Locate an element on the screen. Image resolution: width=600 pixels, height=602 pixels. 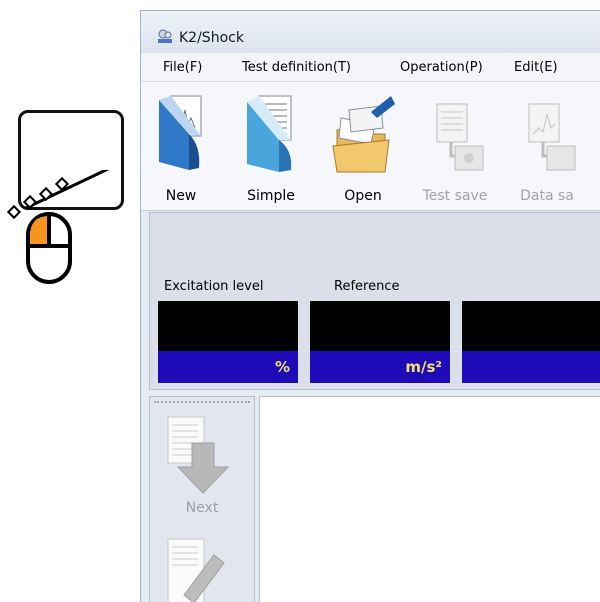
data-save-button: Data sa is located at coordinates (547, 152).